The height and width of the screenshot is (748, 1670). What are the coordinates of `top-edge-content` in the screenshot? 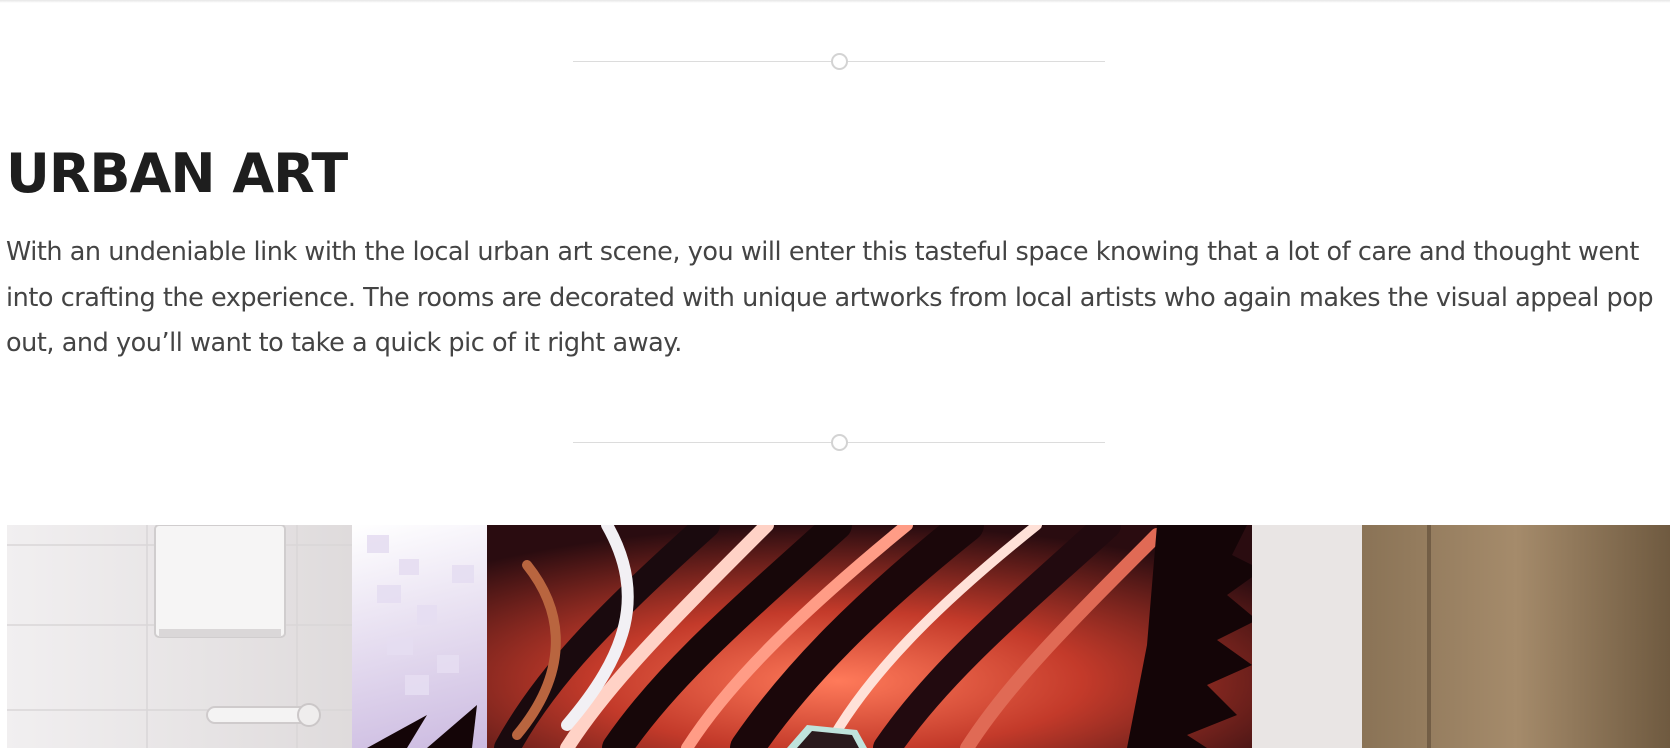 It's located at (835, 1).